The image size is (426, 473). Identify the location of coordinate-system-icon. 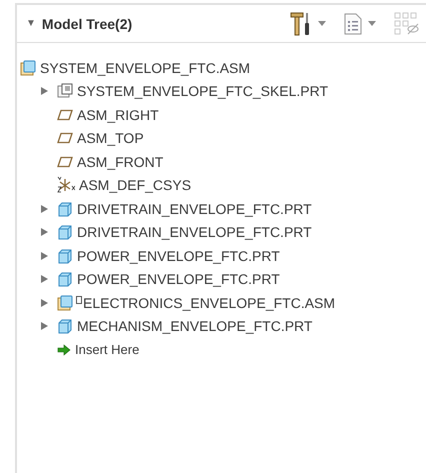
(66, 185).